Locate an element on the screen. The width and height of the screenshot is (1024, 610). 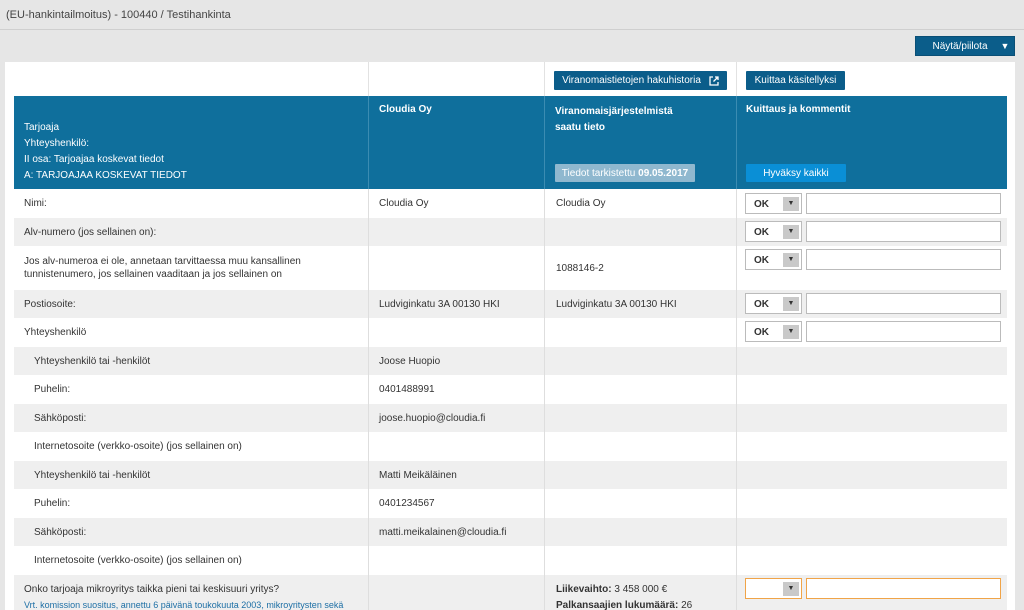
status-select: ▼ is located at coordinates (773, 588).